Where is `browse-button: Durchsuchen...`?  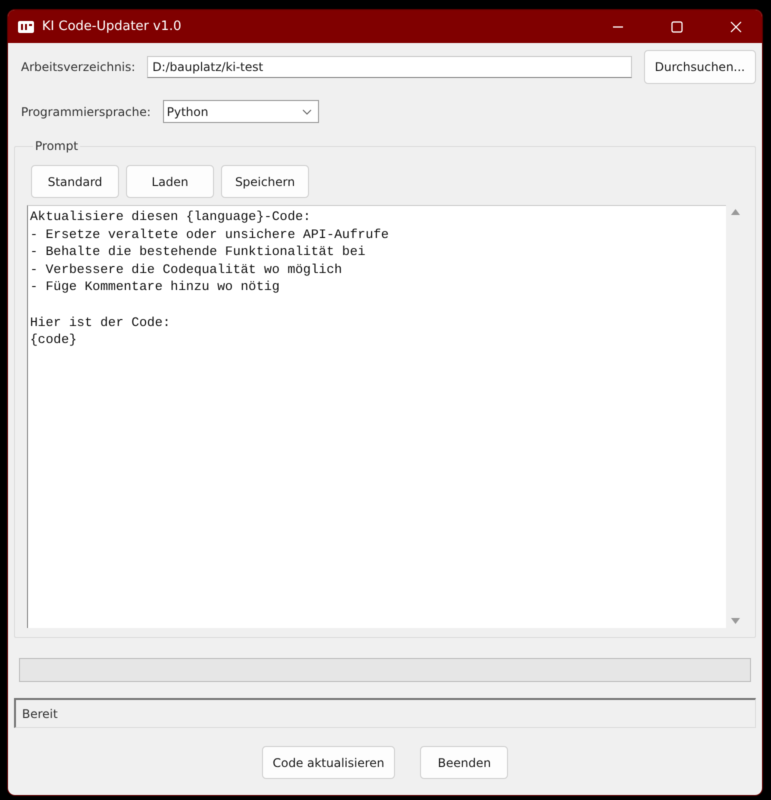 browse-button: Durchsuchen... is located at coordinates (700, 67).